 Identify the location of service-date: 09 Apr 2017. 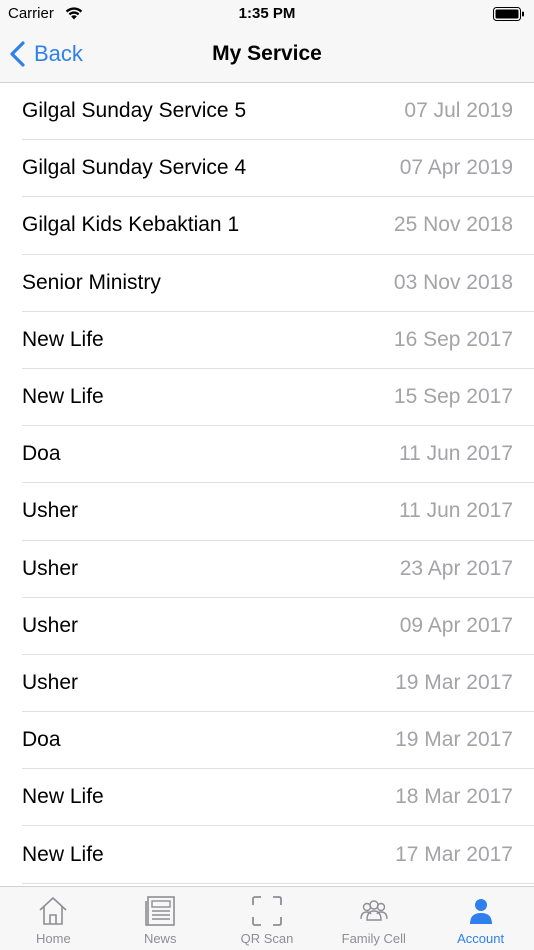
(456, 625).